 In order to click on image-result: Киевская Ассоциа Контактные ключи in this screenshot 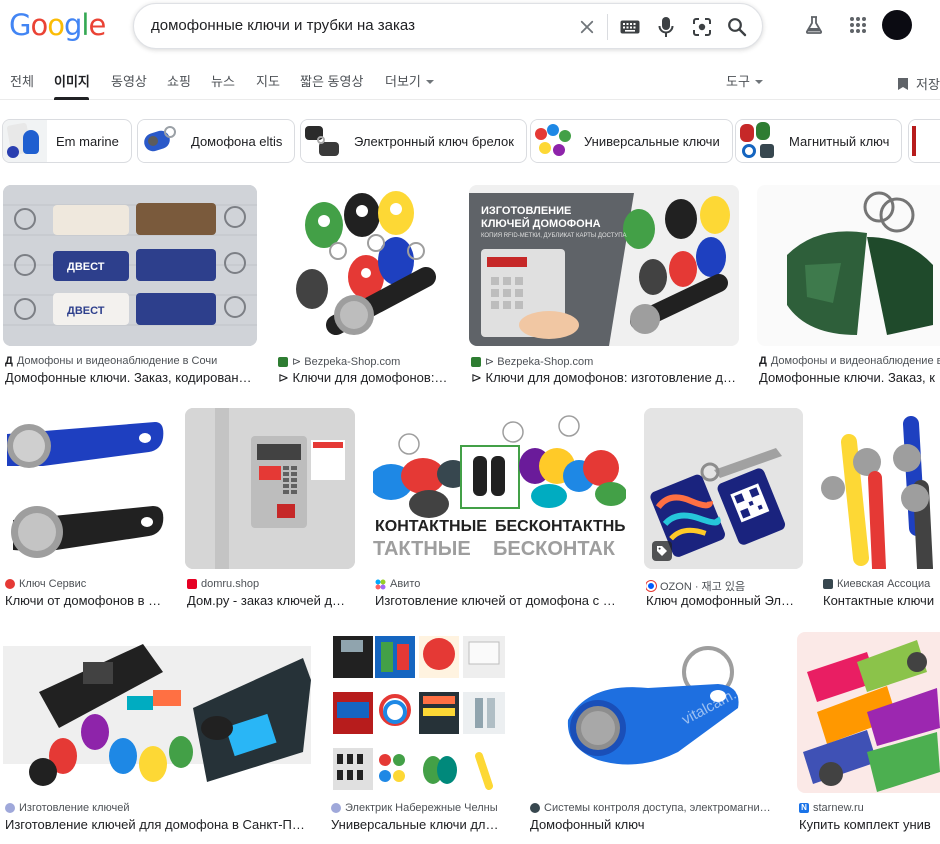, I will do `click(880, 508)`.